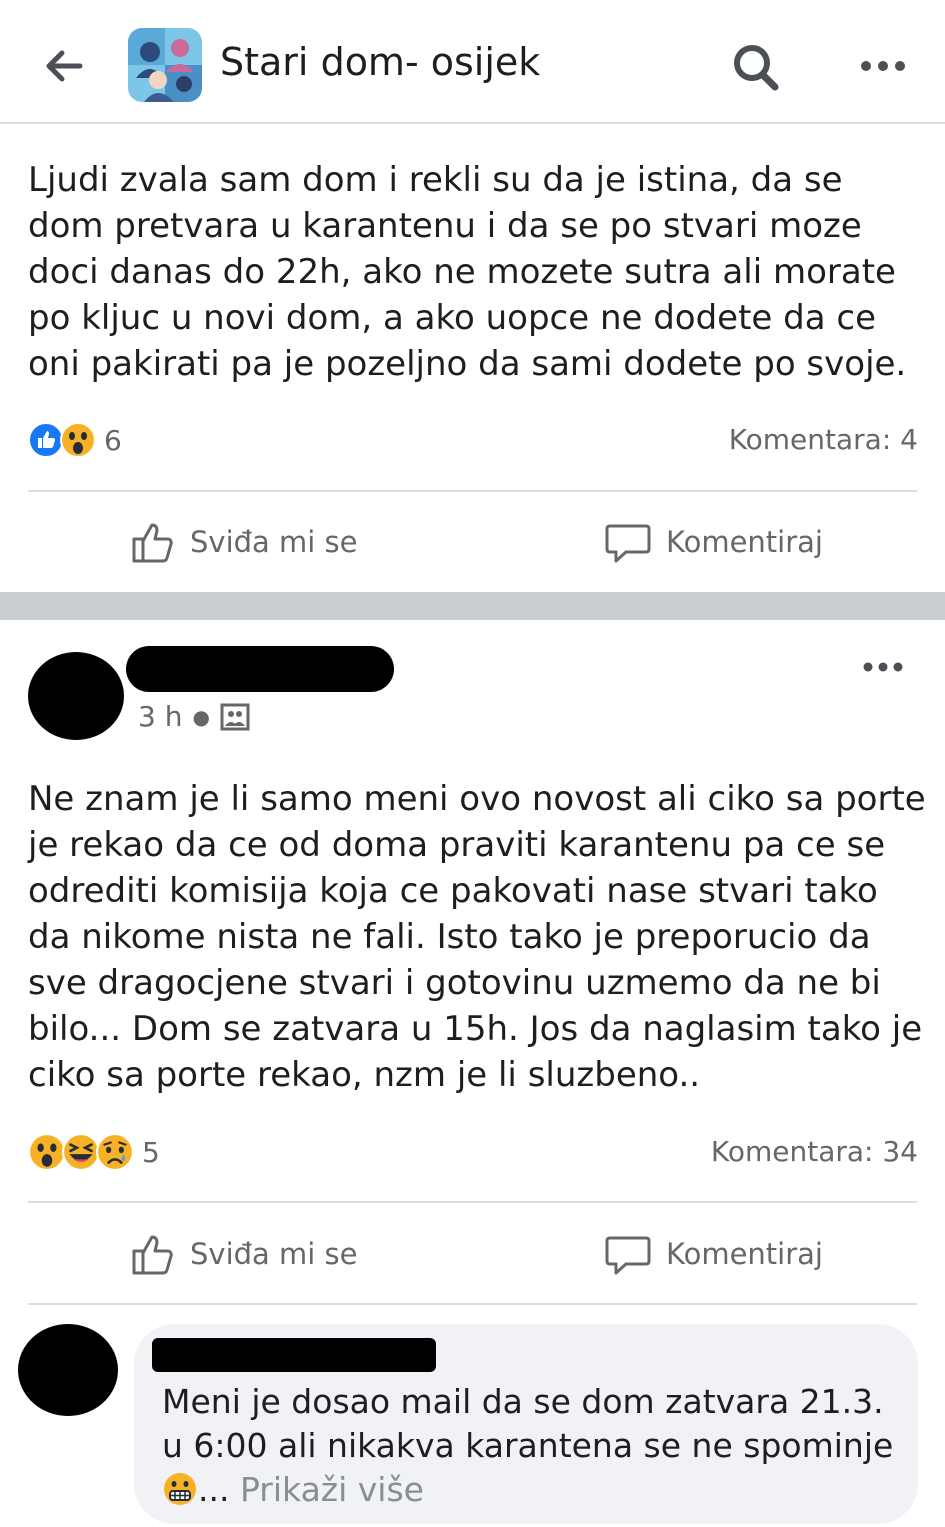 This screenshot has width=945, height=1527. I want to click on top-bar: Stari dom- osijek, so click(472, 62).